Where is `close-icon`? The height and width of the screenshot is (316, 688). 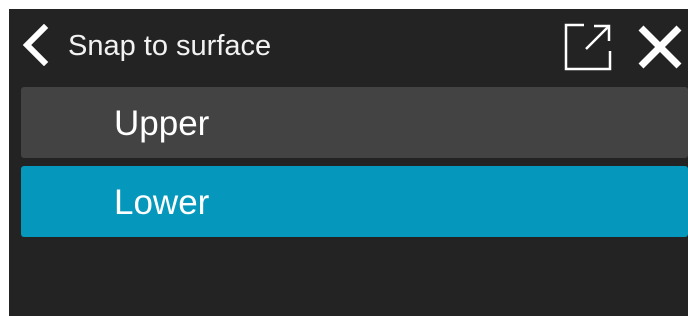 close-icon is located at coordinates (660, 49).